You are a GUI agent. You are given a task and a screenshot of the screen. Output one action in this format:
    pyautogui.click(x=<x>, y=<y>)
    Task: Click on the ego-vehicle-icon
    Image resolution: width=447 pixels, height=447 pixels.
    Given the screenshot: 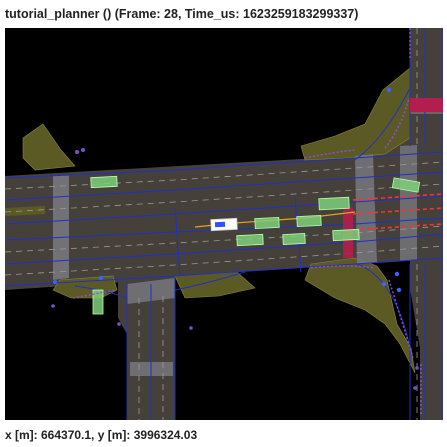 What is the action you would take?
    pyautogui.click(x=224, y=224)
    